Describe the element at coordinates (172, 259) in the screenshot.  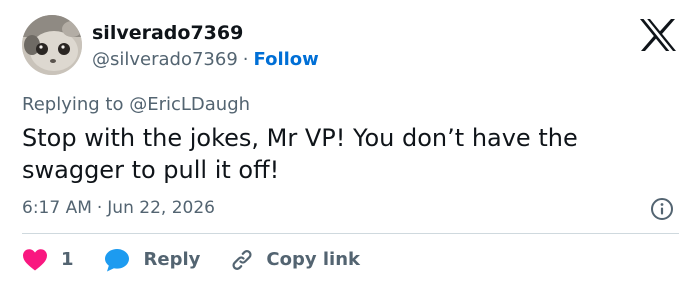
I see `reply-label: Reply` at that location.